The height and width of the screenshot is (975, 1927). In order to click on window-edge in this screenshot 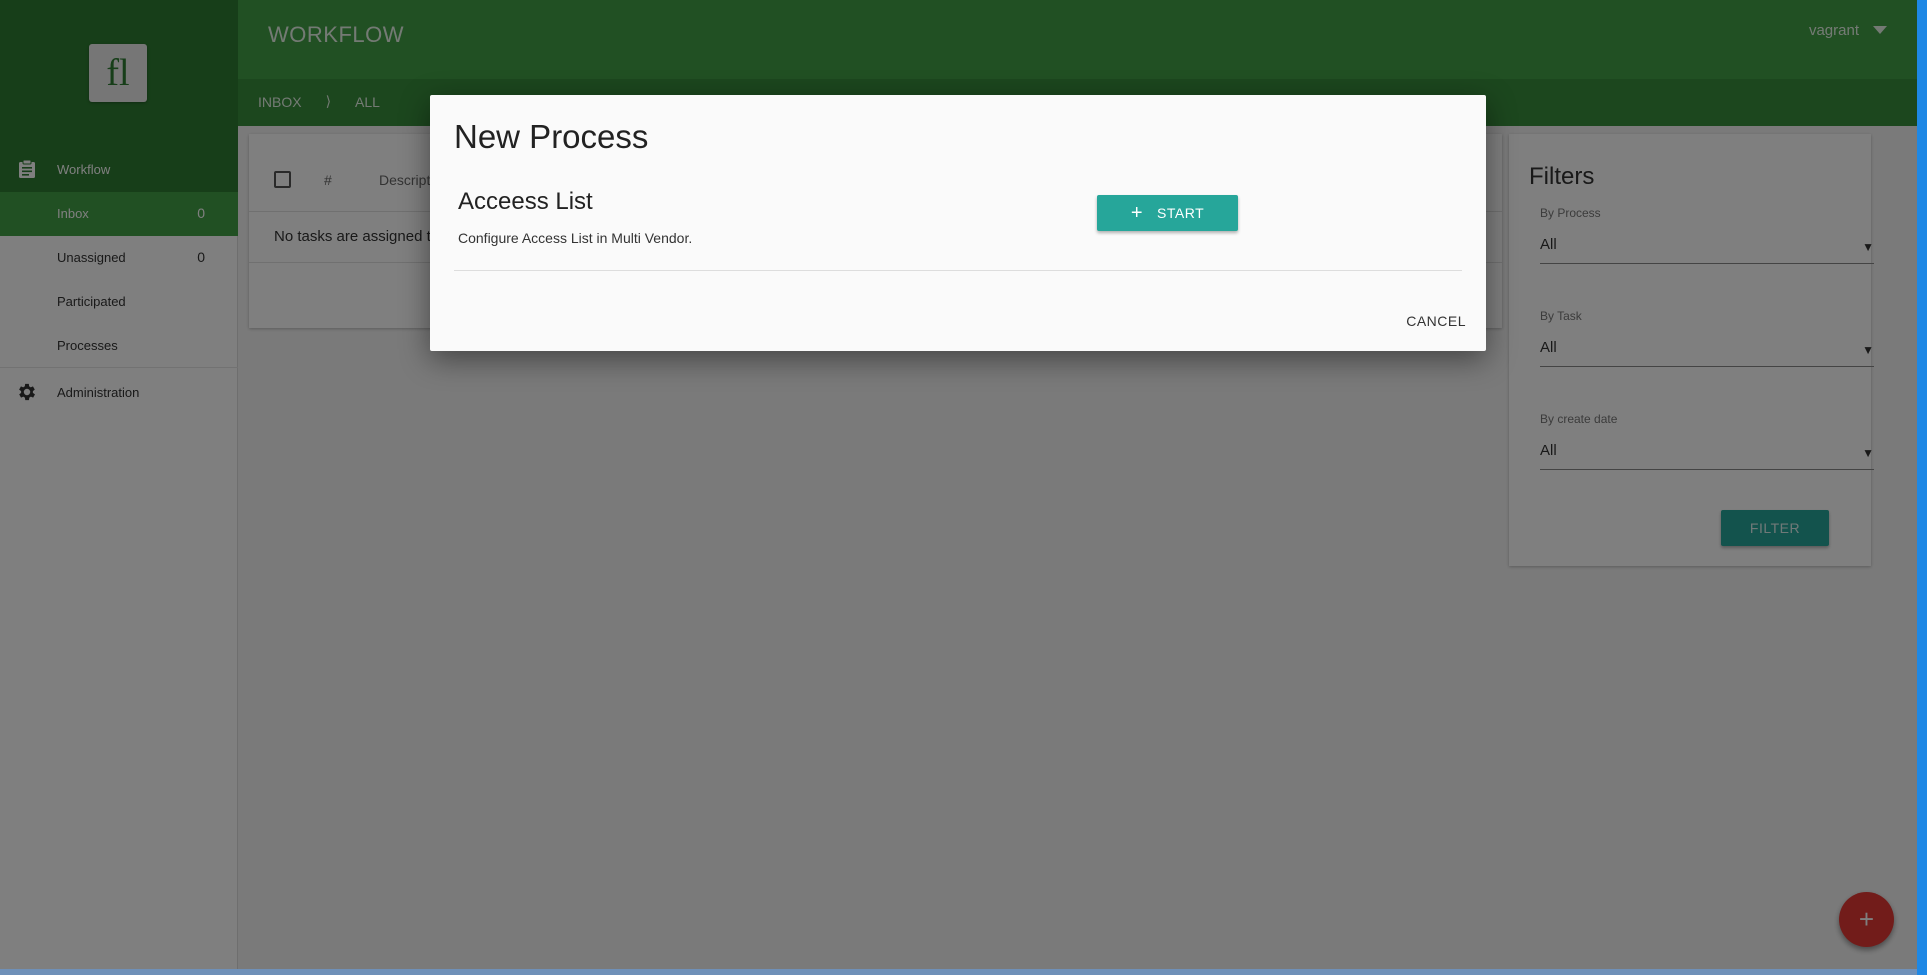, I will do `click(1922, 487)`.